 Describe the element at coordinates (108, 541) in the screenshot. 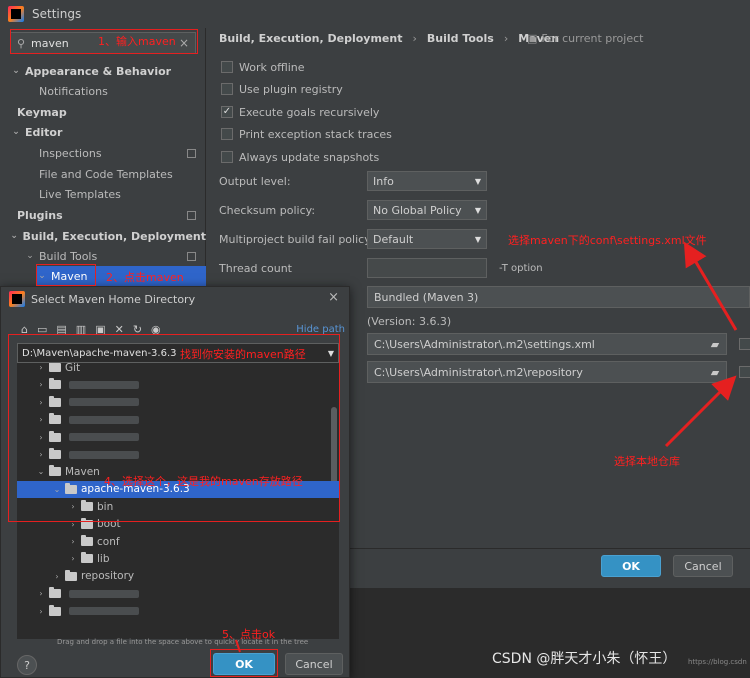

I see `folder-name: conf` at that location.